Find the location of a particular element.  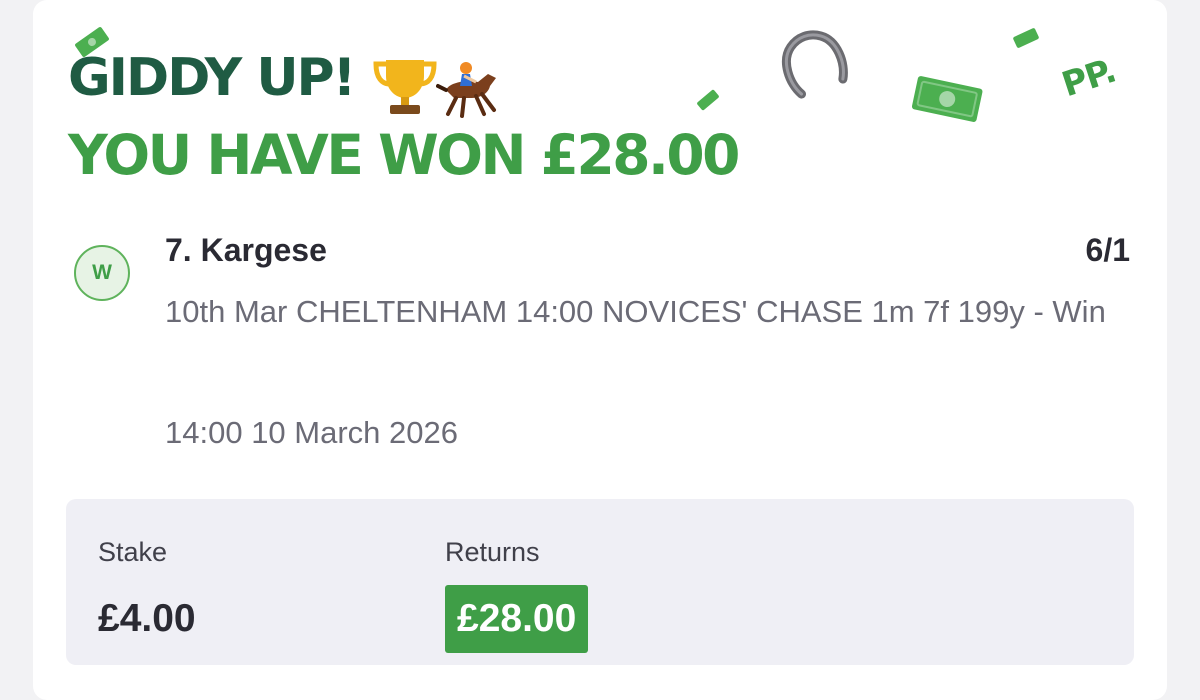

status-letter: W is located at coordinates (102, 272).